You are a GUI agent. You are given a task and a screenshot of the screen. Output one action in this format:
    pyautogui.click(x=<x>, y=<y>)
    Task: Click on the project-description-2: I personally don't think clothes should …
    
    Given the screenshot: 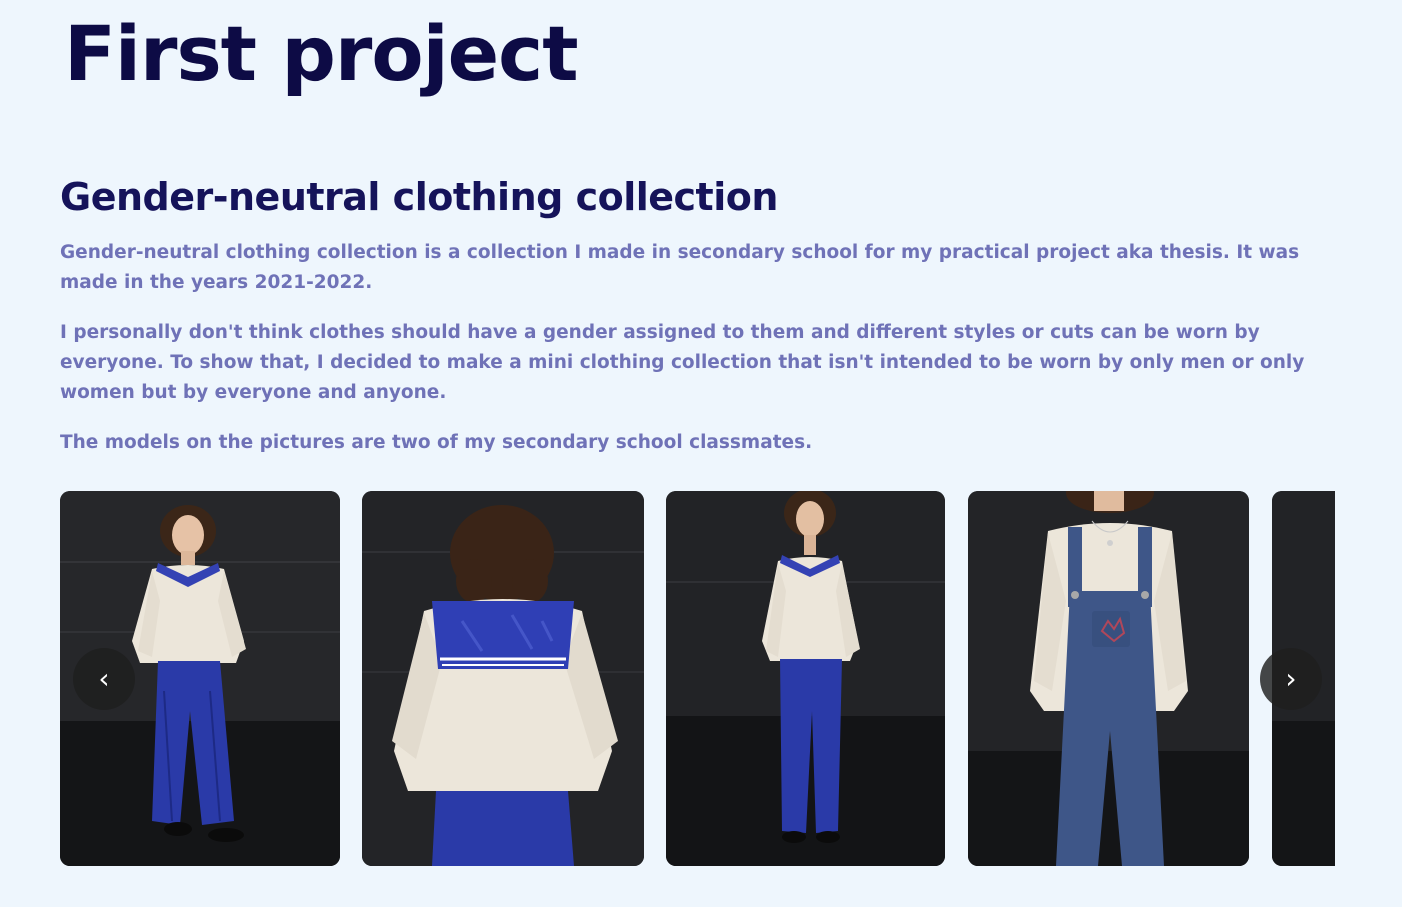 What is the action you would take?
    pyautogui.click(x=682, y=362)
    